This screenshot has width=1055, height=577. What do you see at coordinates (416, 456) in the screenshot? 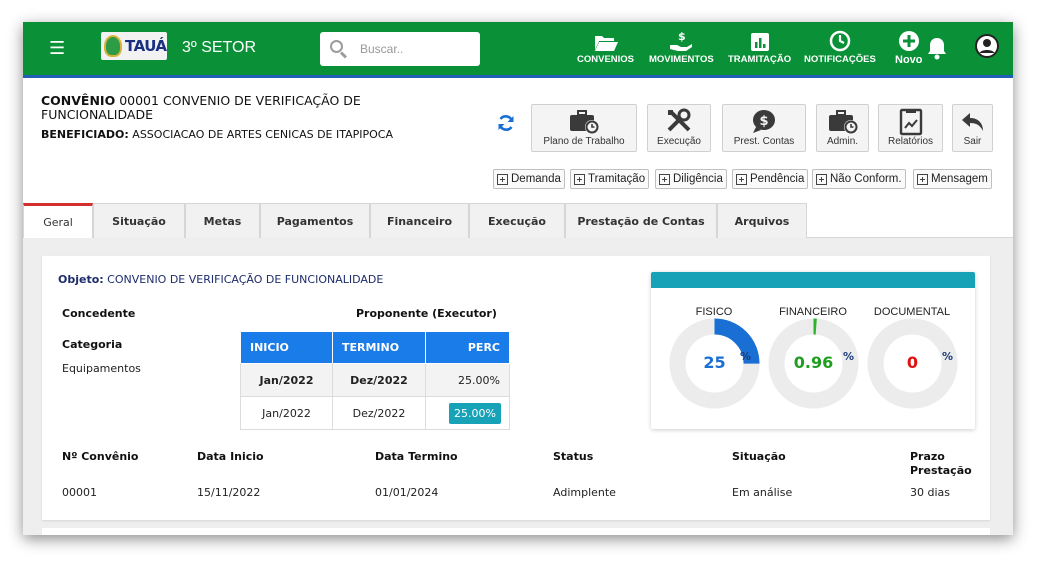
I see `data-termino-label: Data Termino` at bounding box center [416, 456].